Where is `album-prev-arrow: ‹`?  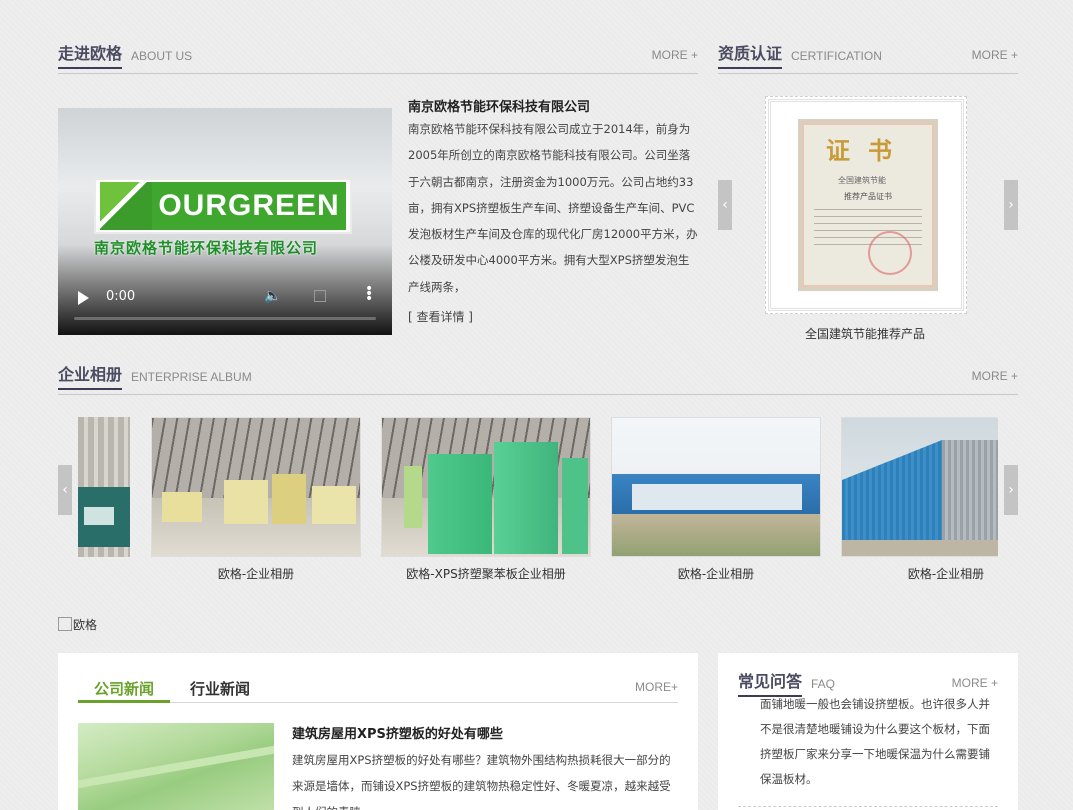
album-prev-arrow: ‹ is located at coordinates (65, 490).